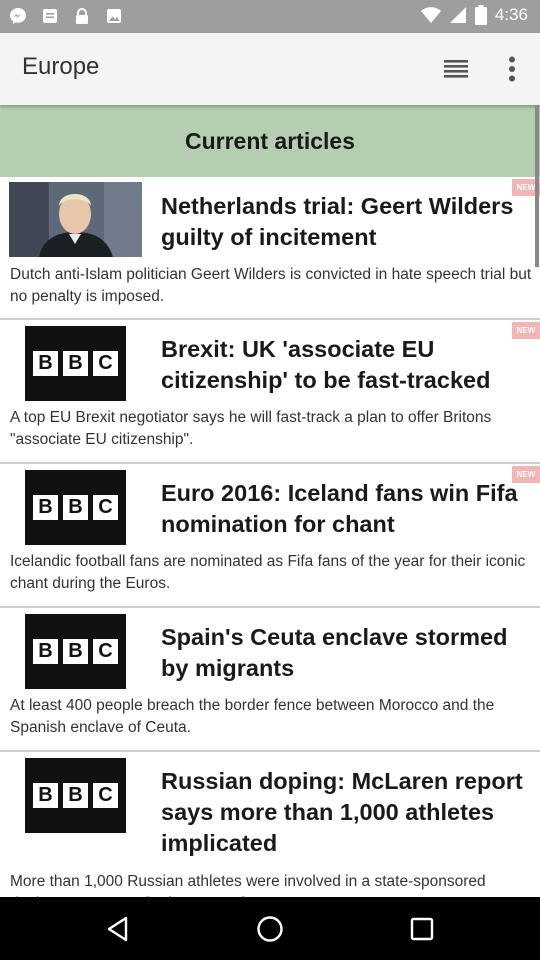 This screenshot has height=960, width=540. I want to click on section-title: Current articles, so click(269, 140).